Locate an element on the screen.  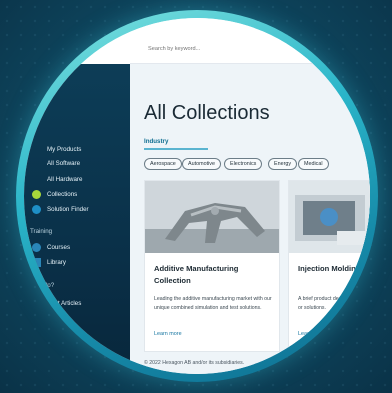
search-input is located at coordinates (218, 49).